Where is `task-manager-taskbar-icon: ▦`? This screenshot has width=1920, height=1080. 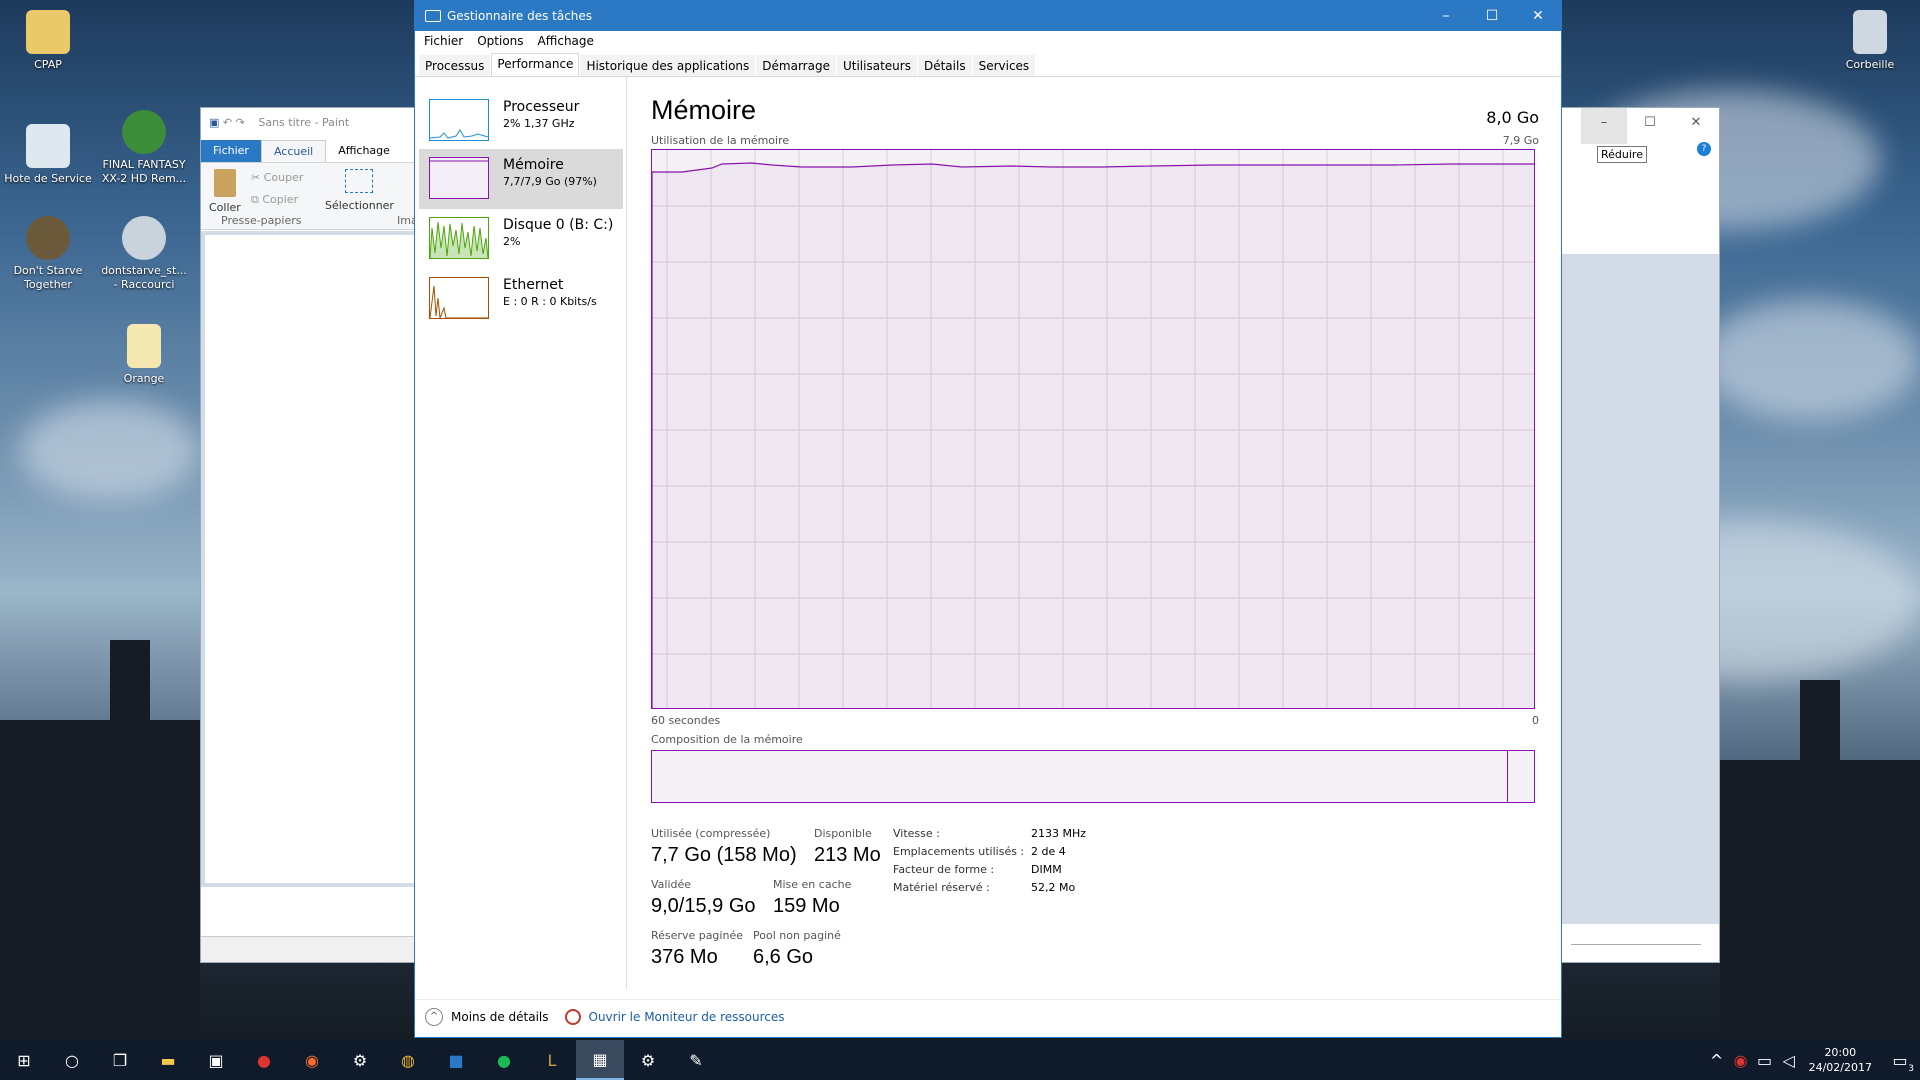 task-manager-taskbar-icon: ▦ is located at coordinates (600, 1060).